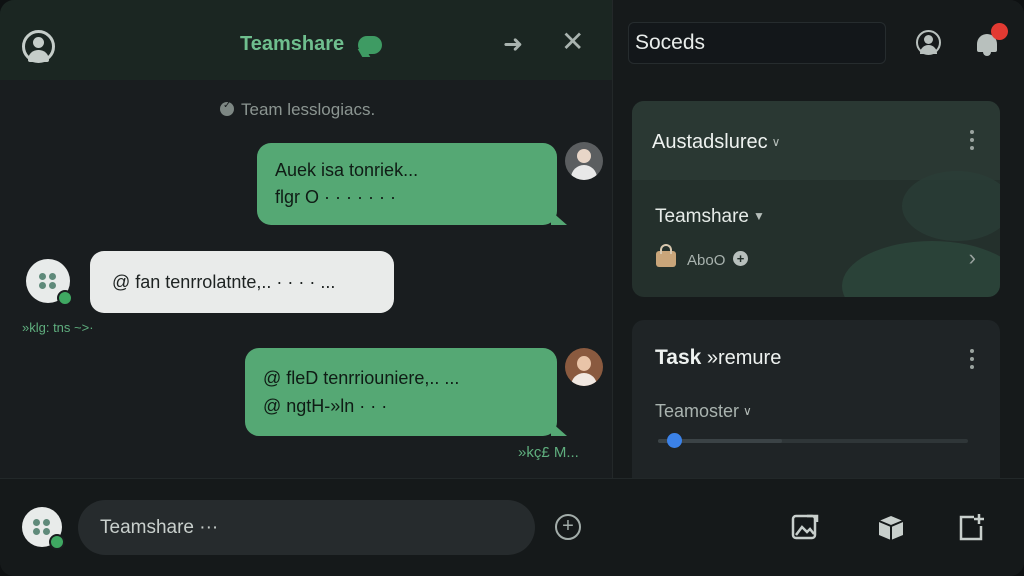 The width and height of the screenshot is (1024, 576). I want to click on message-input, so click(306, 527).